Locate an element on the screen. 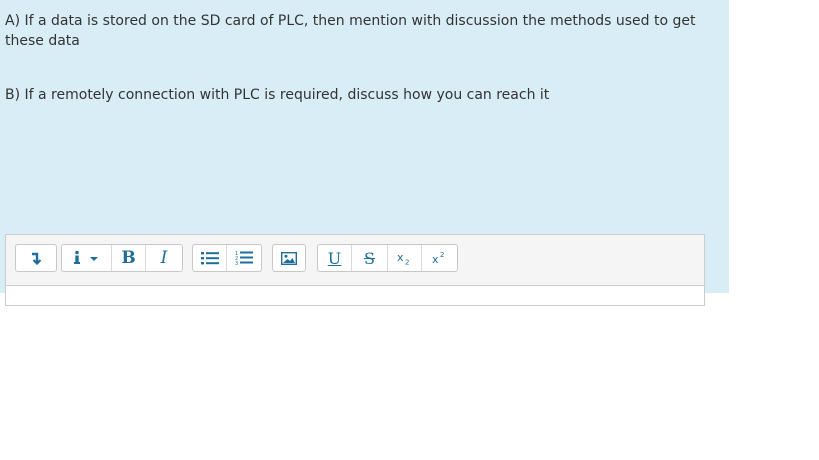 The width and height of the screenshot is (819, 460). rich-text-editor: B I 1 2 3 U S x 2 x 2 is located at coordinates (355, 270).